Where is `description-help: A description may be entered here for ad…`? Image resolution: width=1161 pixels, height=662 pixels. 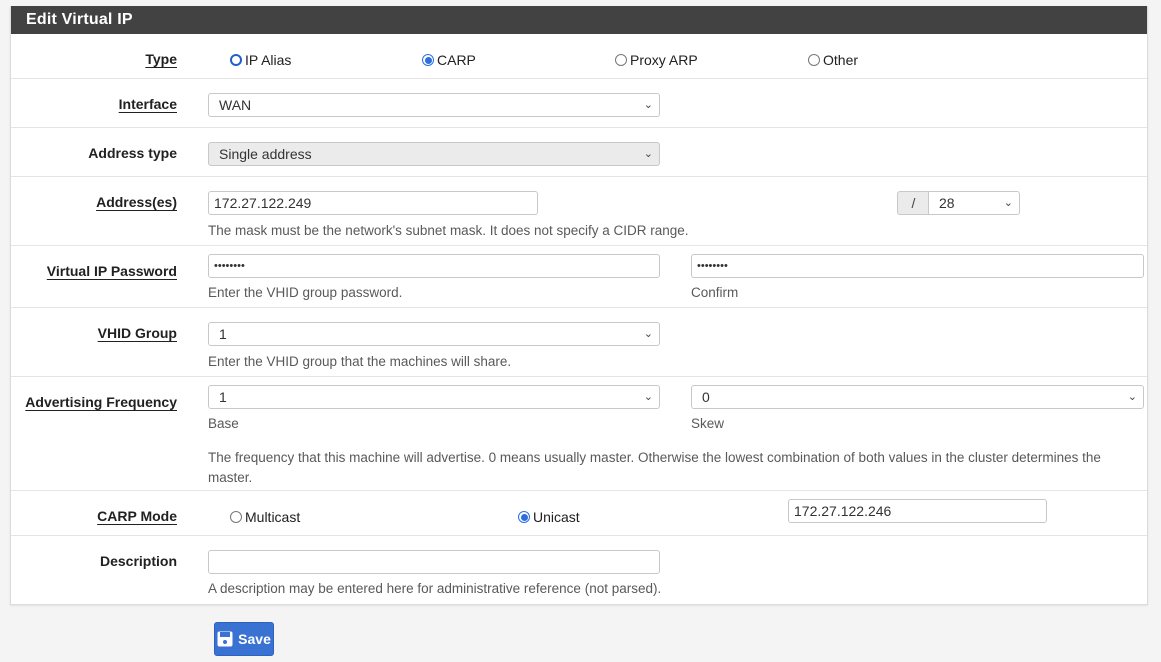 description-help: A description may be entered here for ad… is located at coordinates (435, 588).